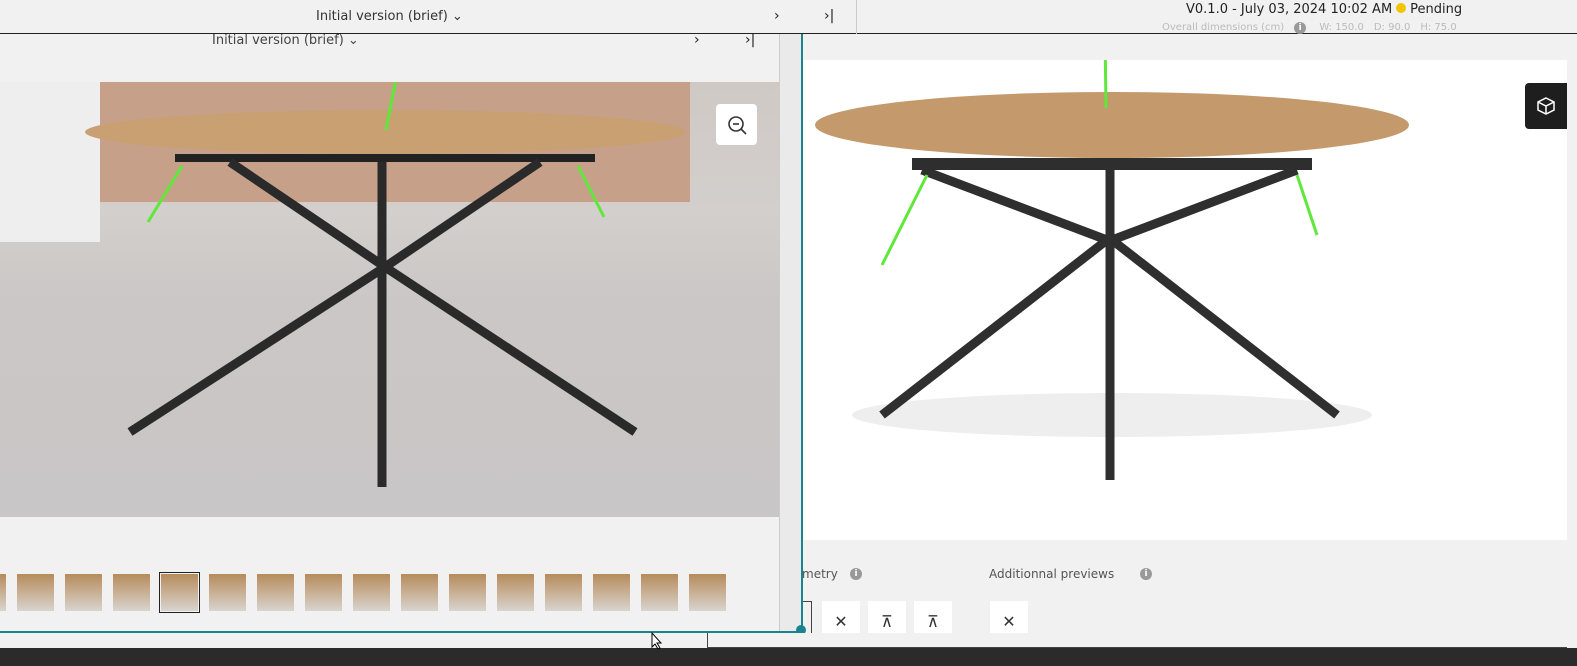  What do you see at coordinates (1436, 9) in the screenshot?
I see `status-badge: Pending` at bounding box center [1436, 9].